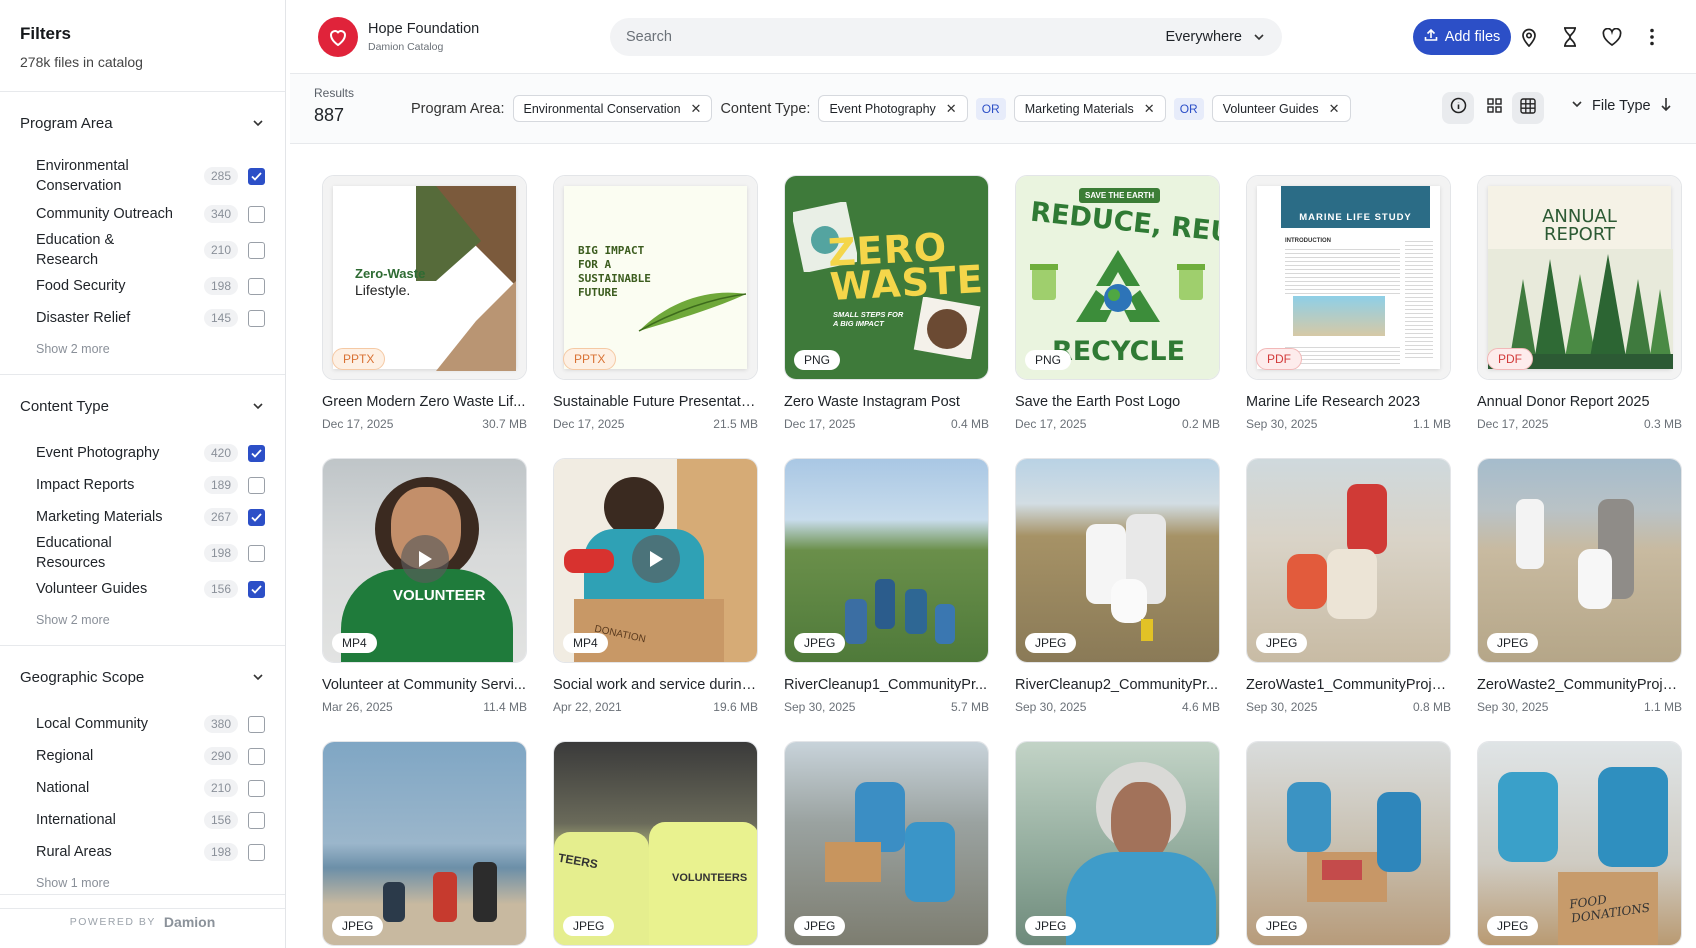  Describe the element at coordinates (142, 176) in the screenshot. I see `filter-option: Environmental Conservation 285` at that location.